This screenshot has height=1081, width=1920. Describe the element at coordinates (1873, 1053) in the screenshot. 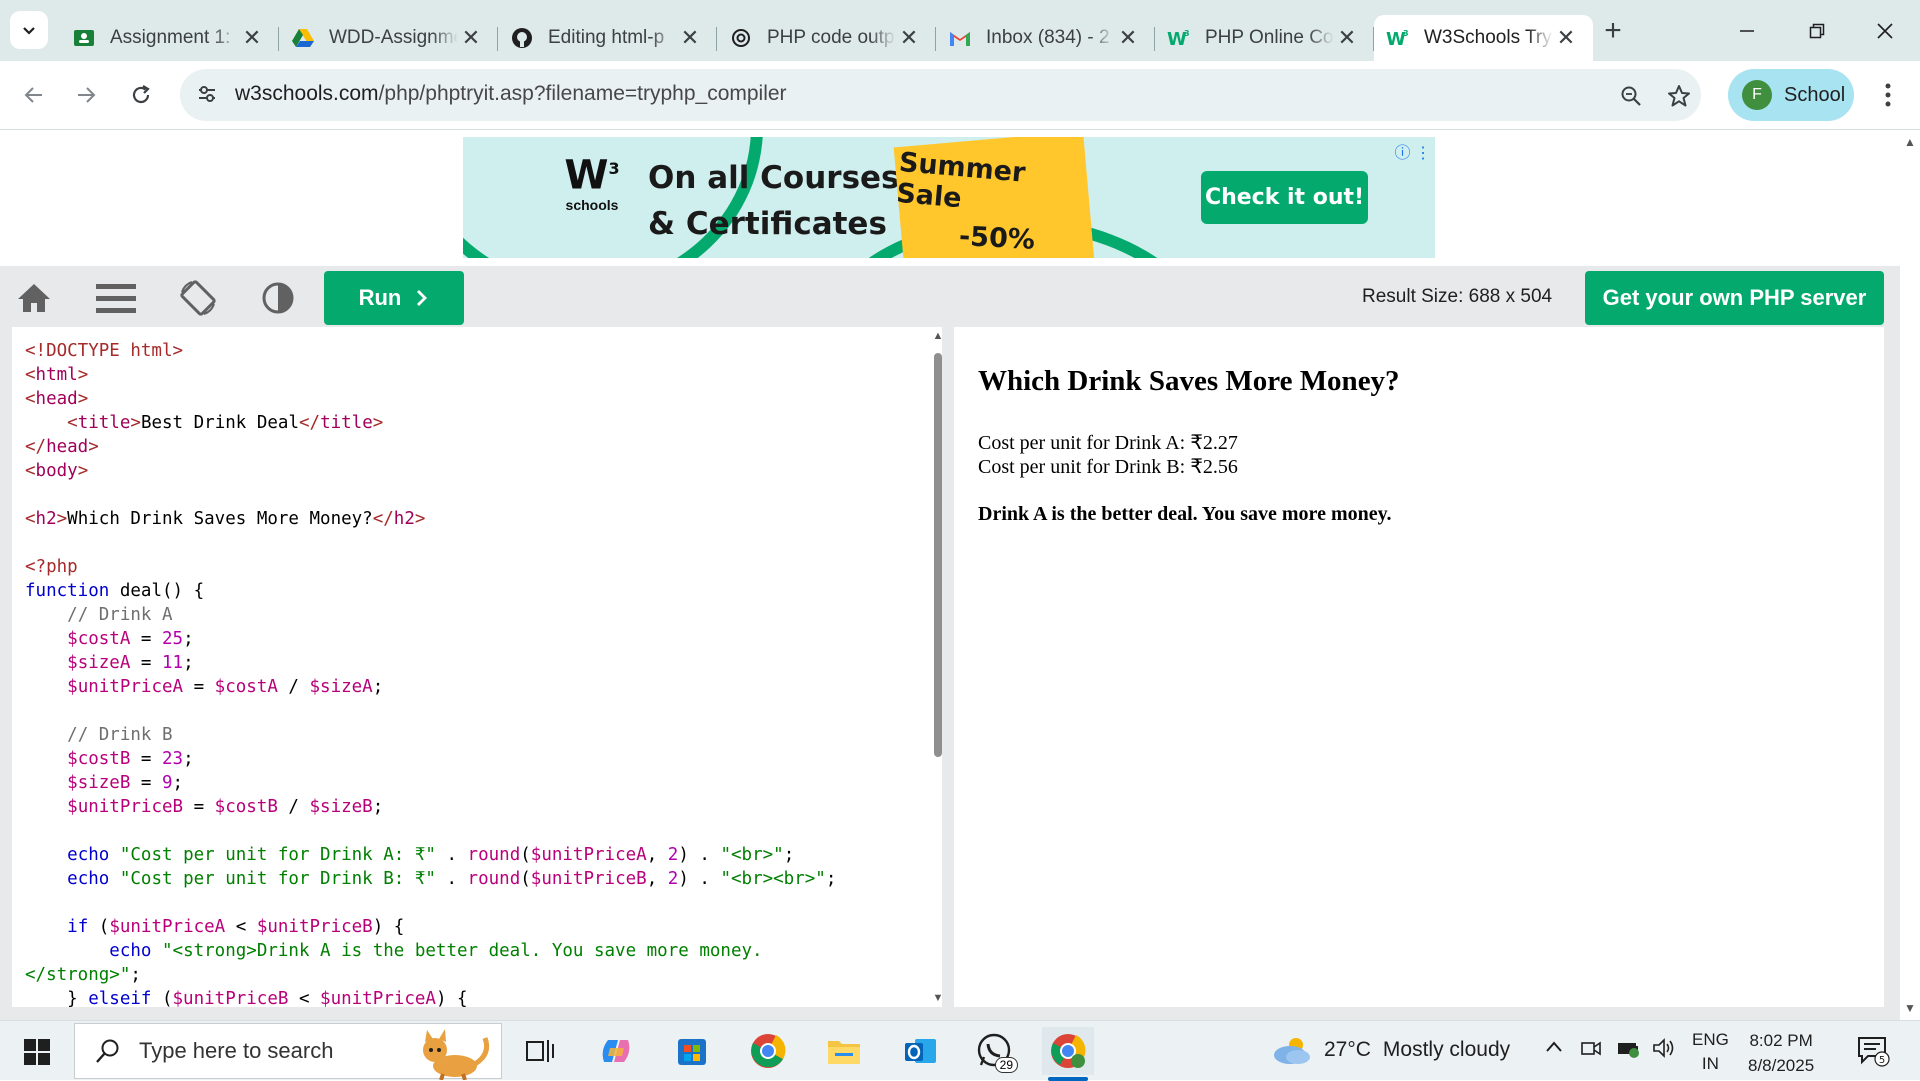

I see `notification-center-button: 5` at that location.